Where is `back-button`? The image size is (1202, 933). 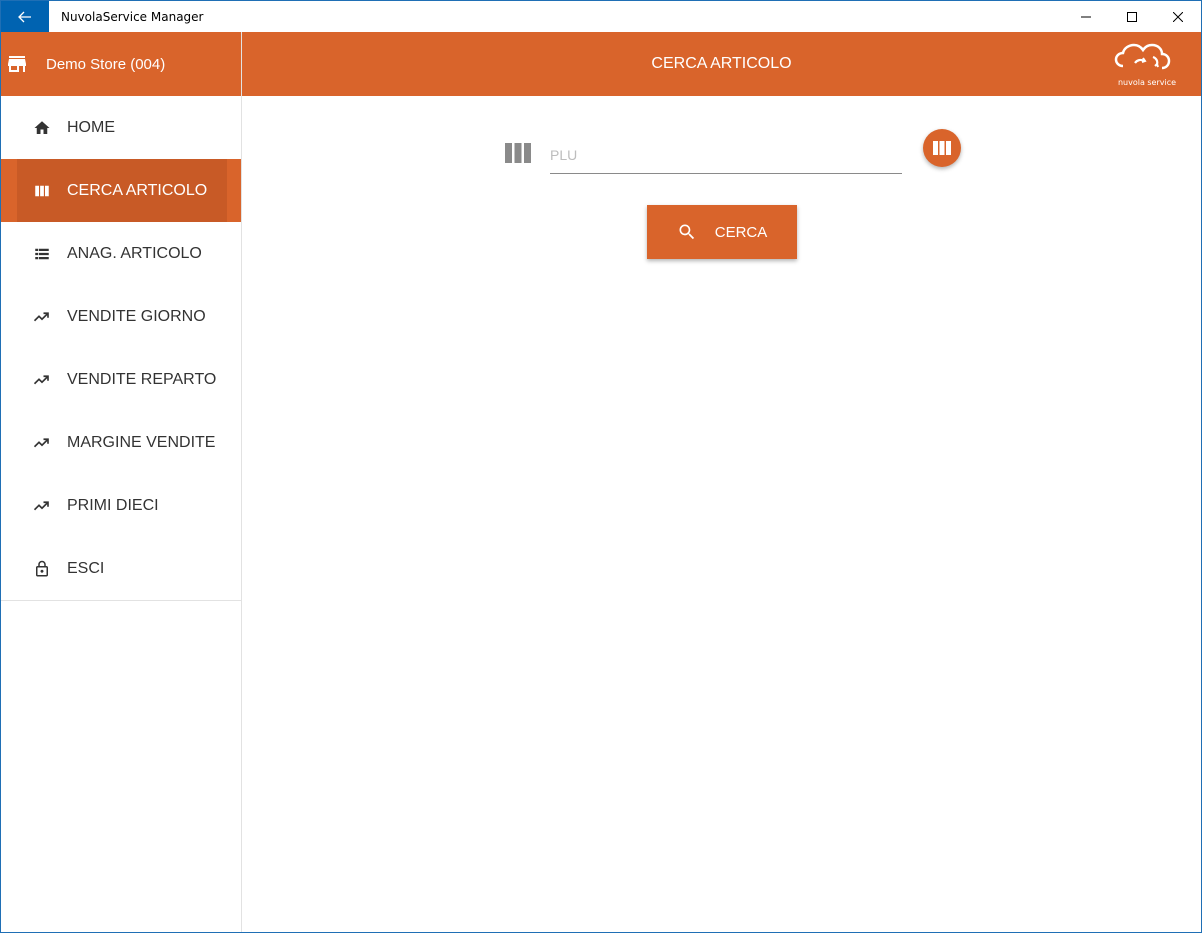 back-button is located at coordinates (25, 16).